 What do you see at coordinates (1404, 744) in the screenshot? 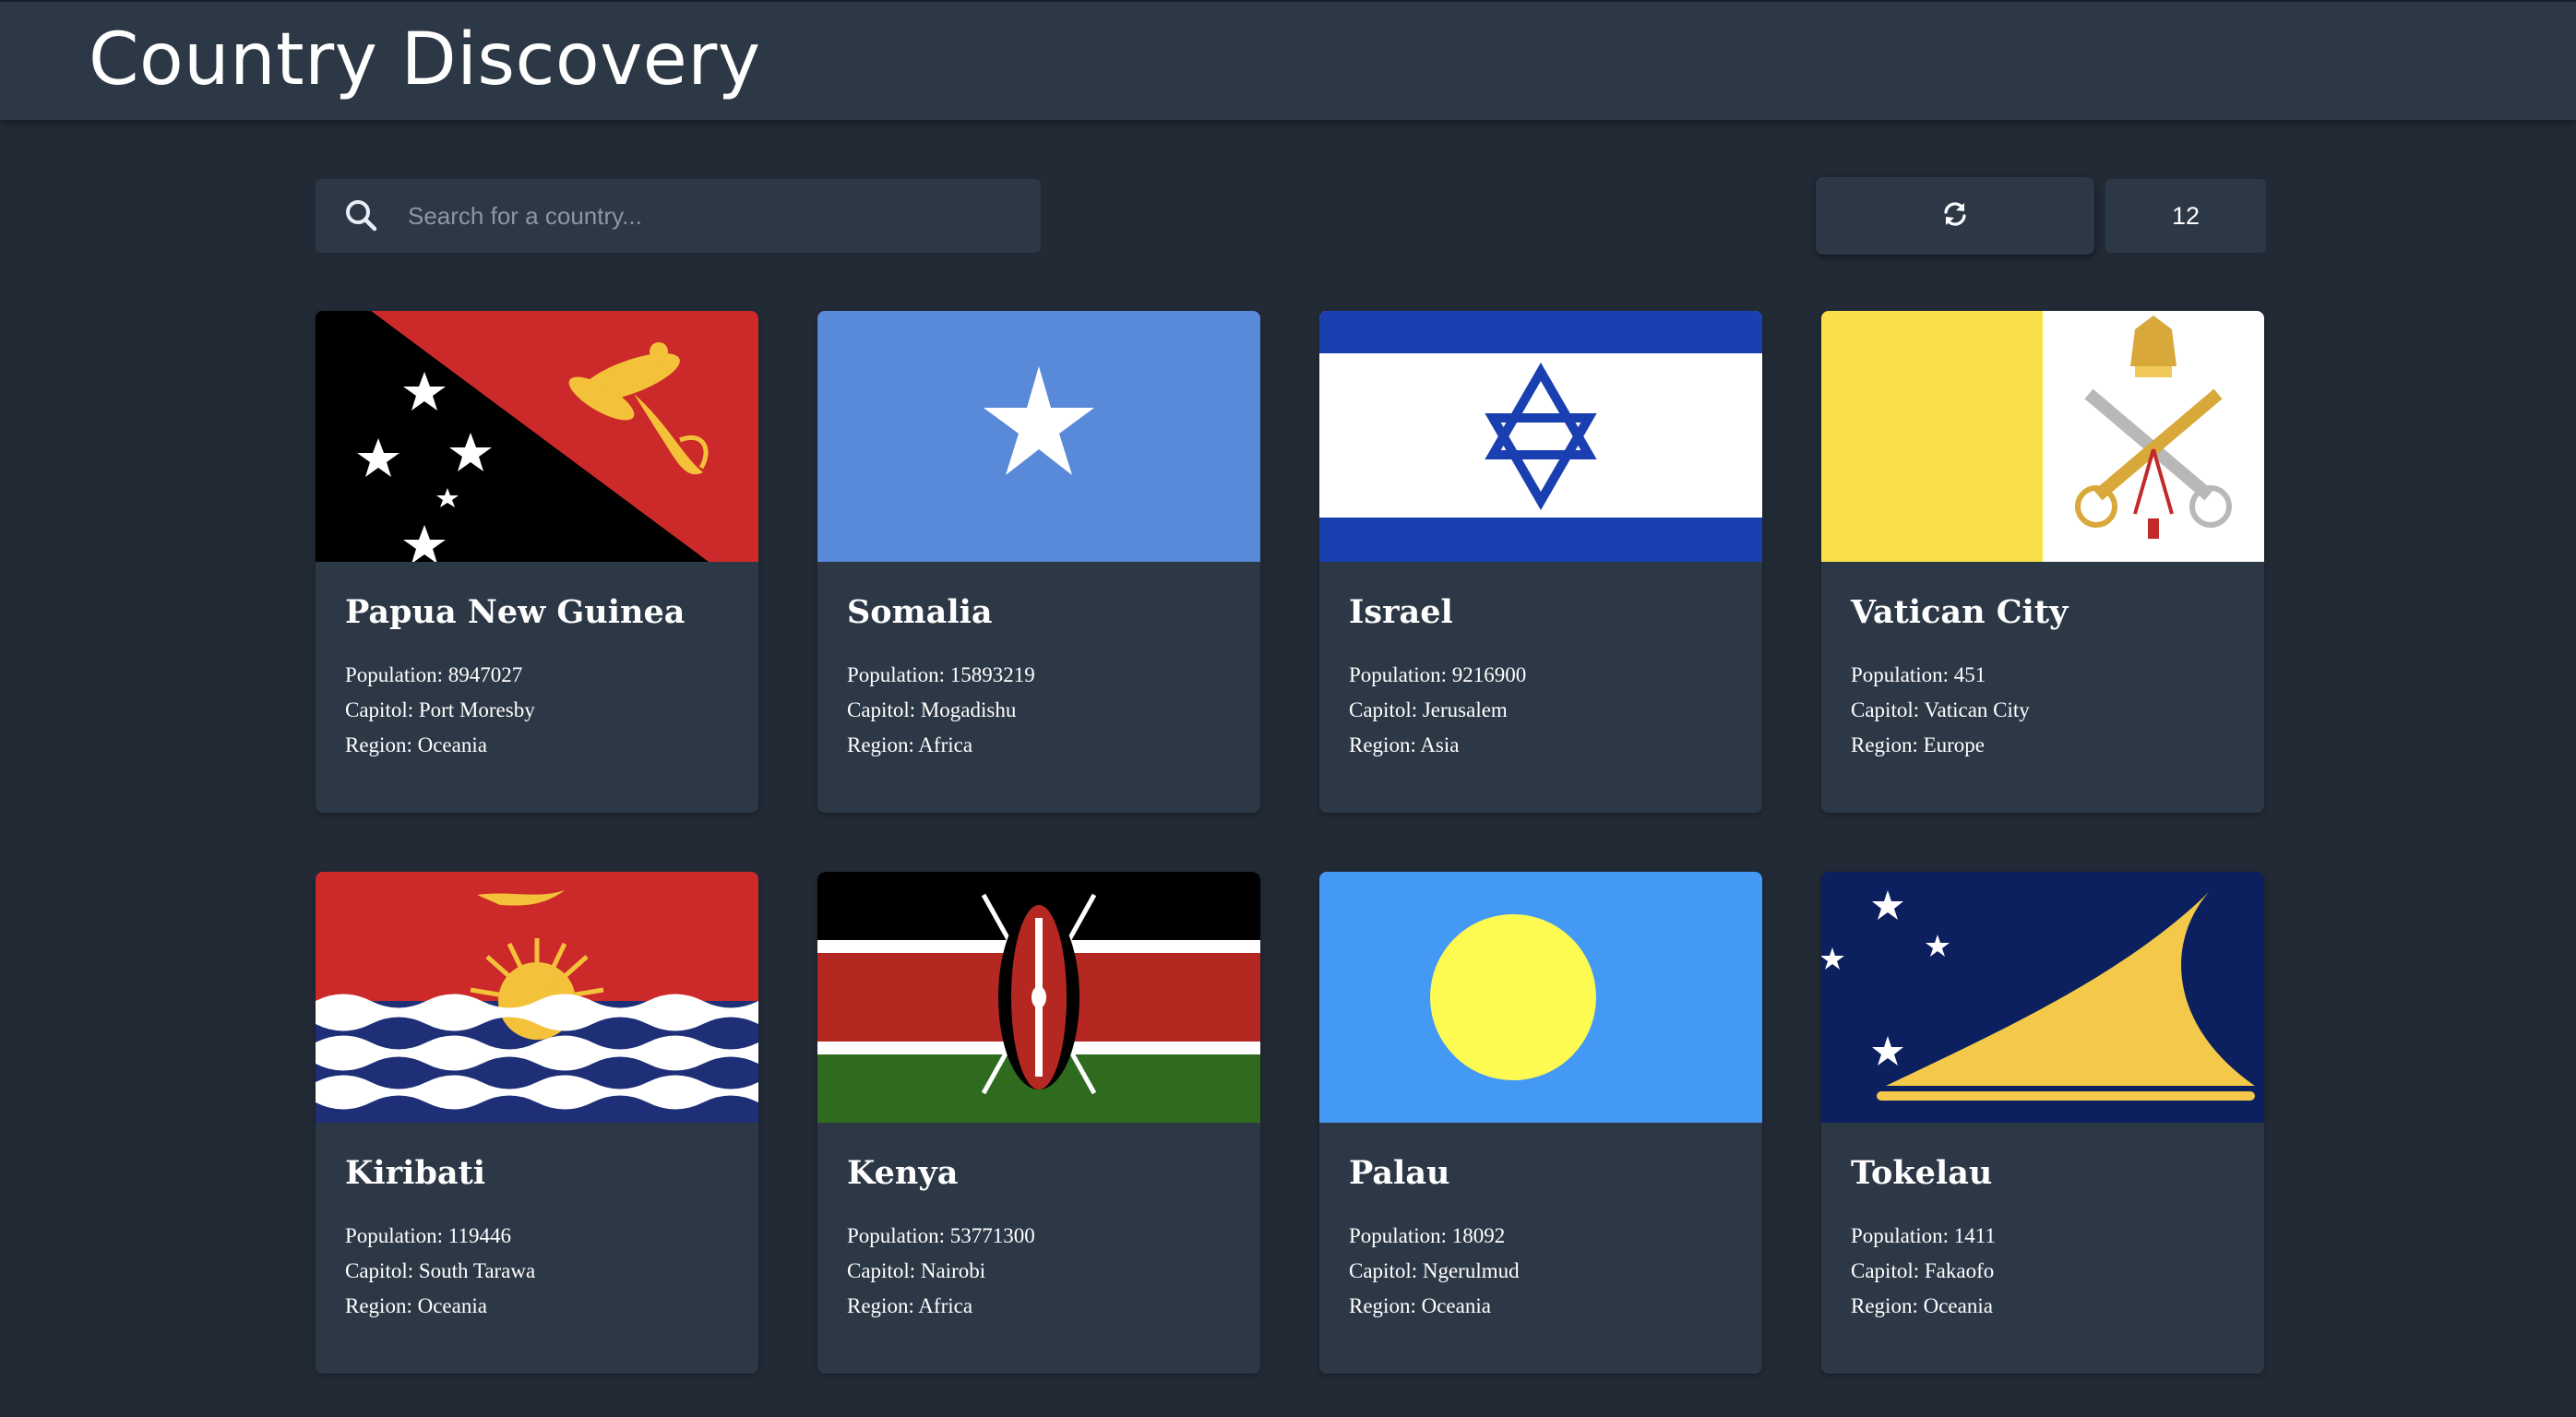
I see `country-region: Region: Asia` at bounding box center [1404, 744].